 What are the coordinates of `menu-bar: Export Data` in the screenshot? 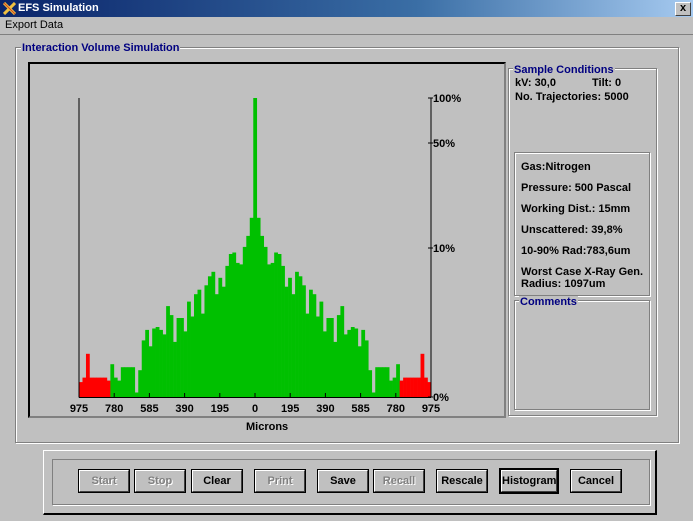 It's located at (346, 26).